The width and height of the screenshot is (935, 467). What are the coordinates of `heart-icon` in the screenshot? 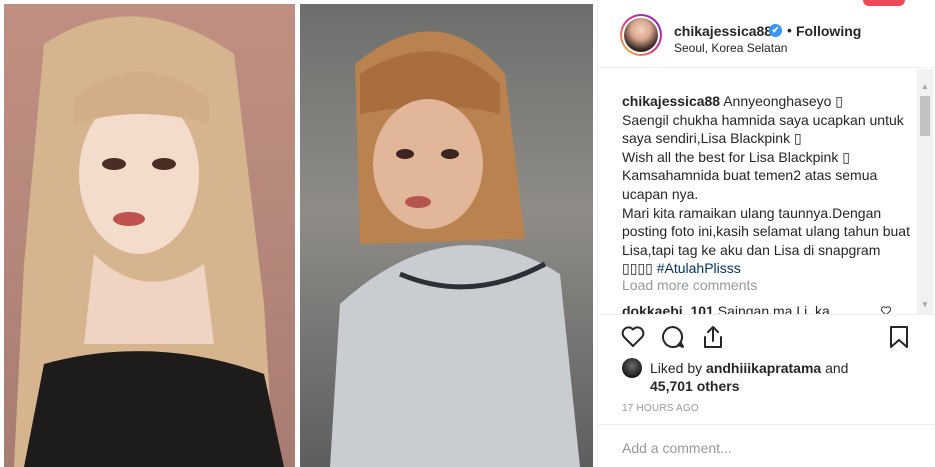 It's located at (633, 337).